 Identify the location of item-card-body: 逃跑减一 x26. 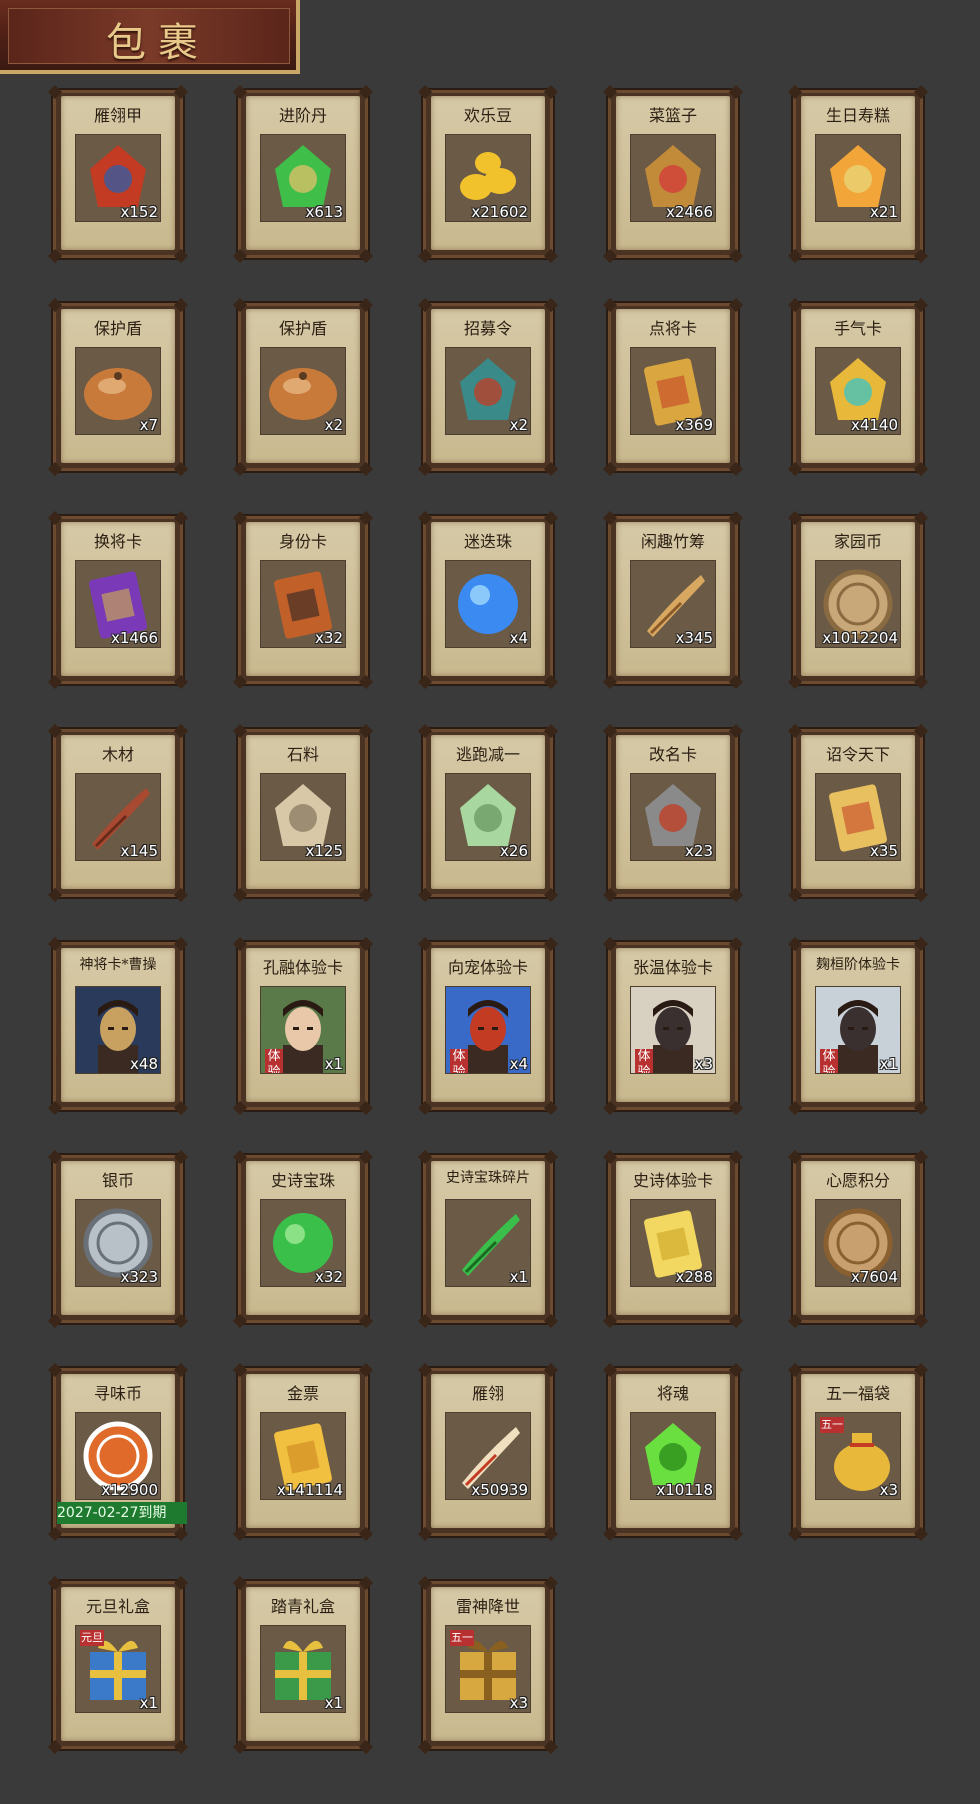
(488, 812).